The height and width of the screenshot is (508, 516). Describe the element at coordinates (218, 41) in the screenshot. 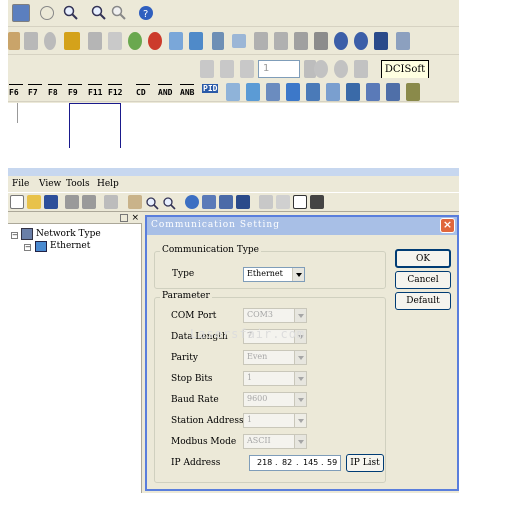

I see `tool-icon` at that location.